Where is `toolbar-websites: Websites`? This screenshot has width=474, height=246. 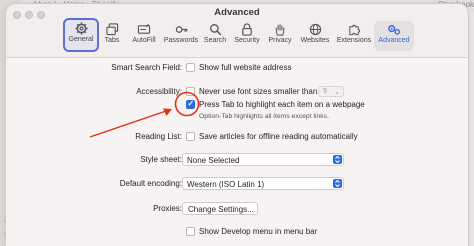
toolbar-websites: Websites is located at coordinates (315, 36).